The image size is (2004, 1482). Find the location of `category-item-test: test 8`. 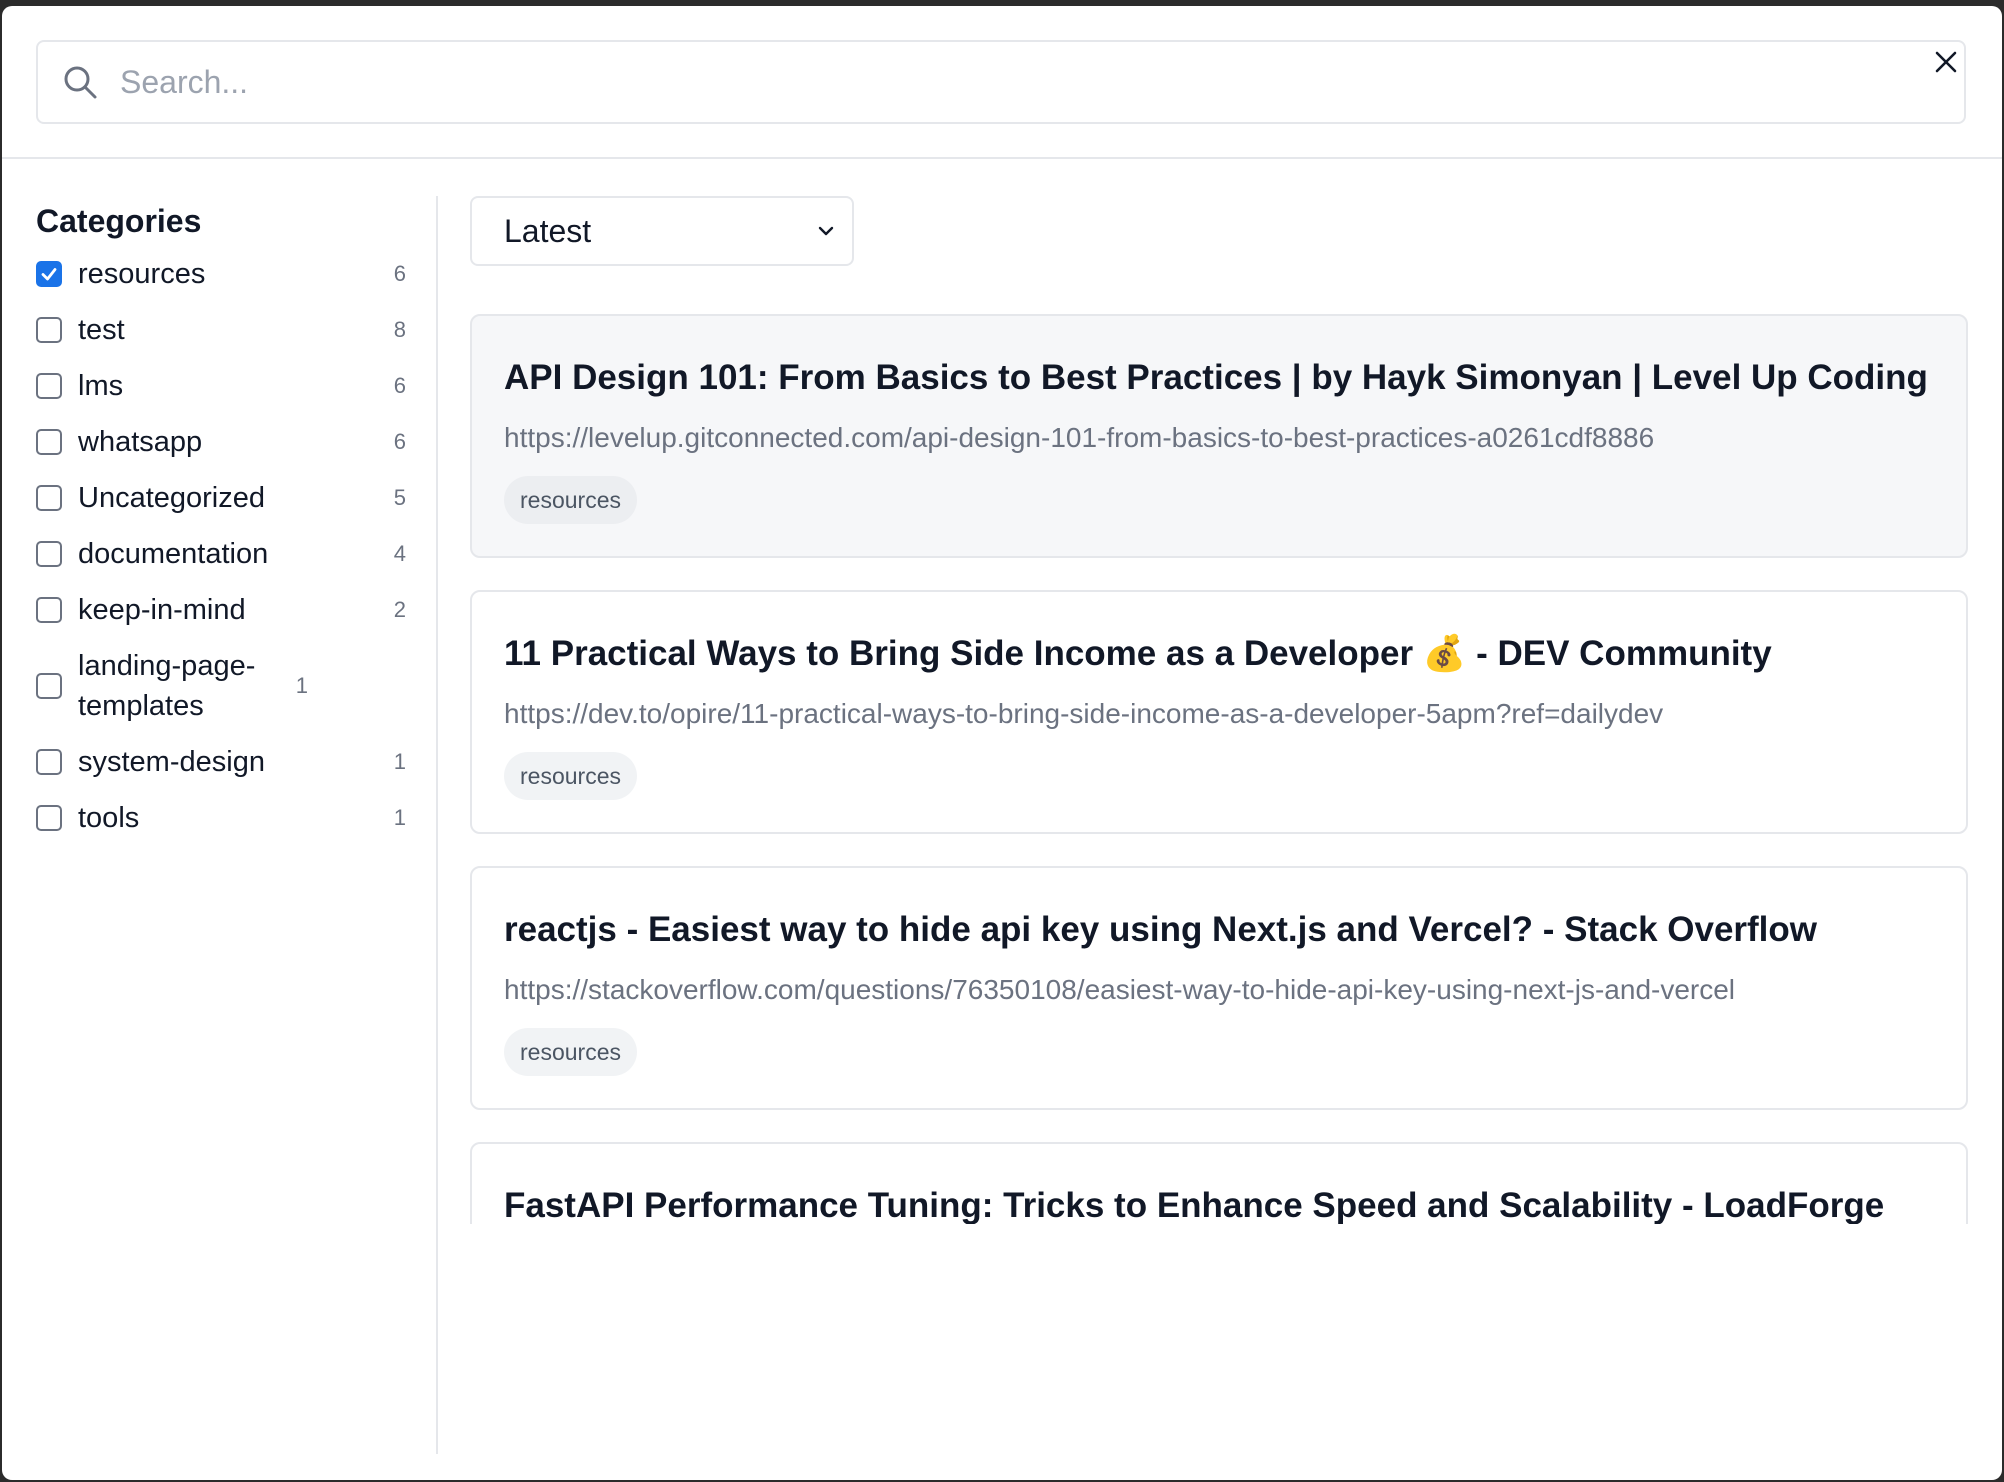

category-item-test: test 8 is located at coordinates (221, 330).